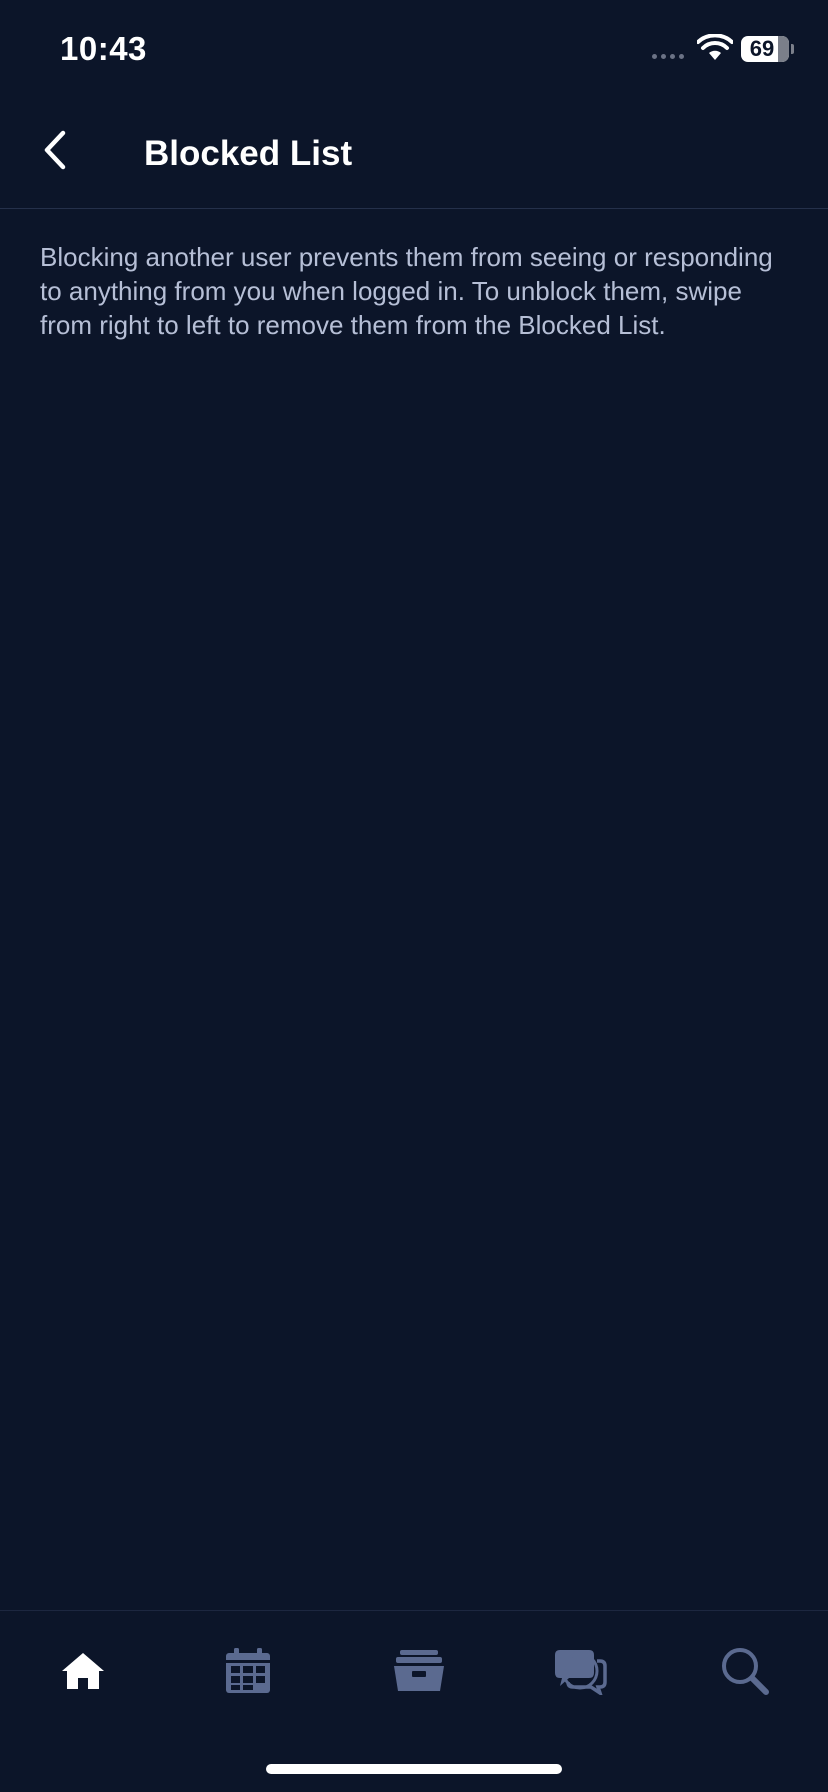 The width and height of the screenshot is (828, 1792). Describe the element at coordinates (762, 48) in the screenshot. I see `battery-percent: 69` at that location.